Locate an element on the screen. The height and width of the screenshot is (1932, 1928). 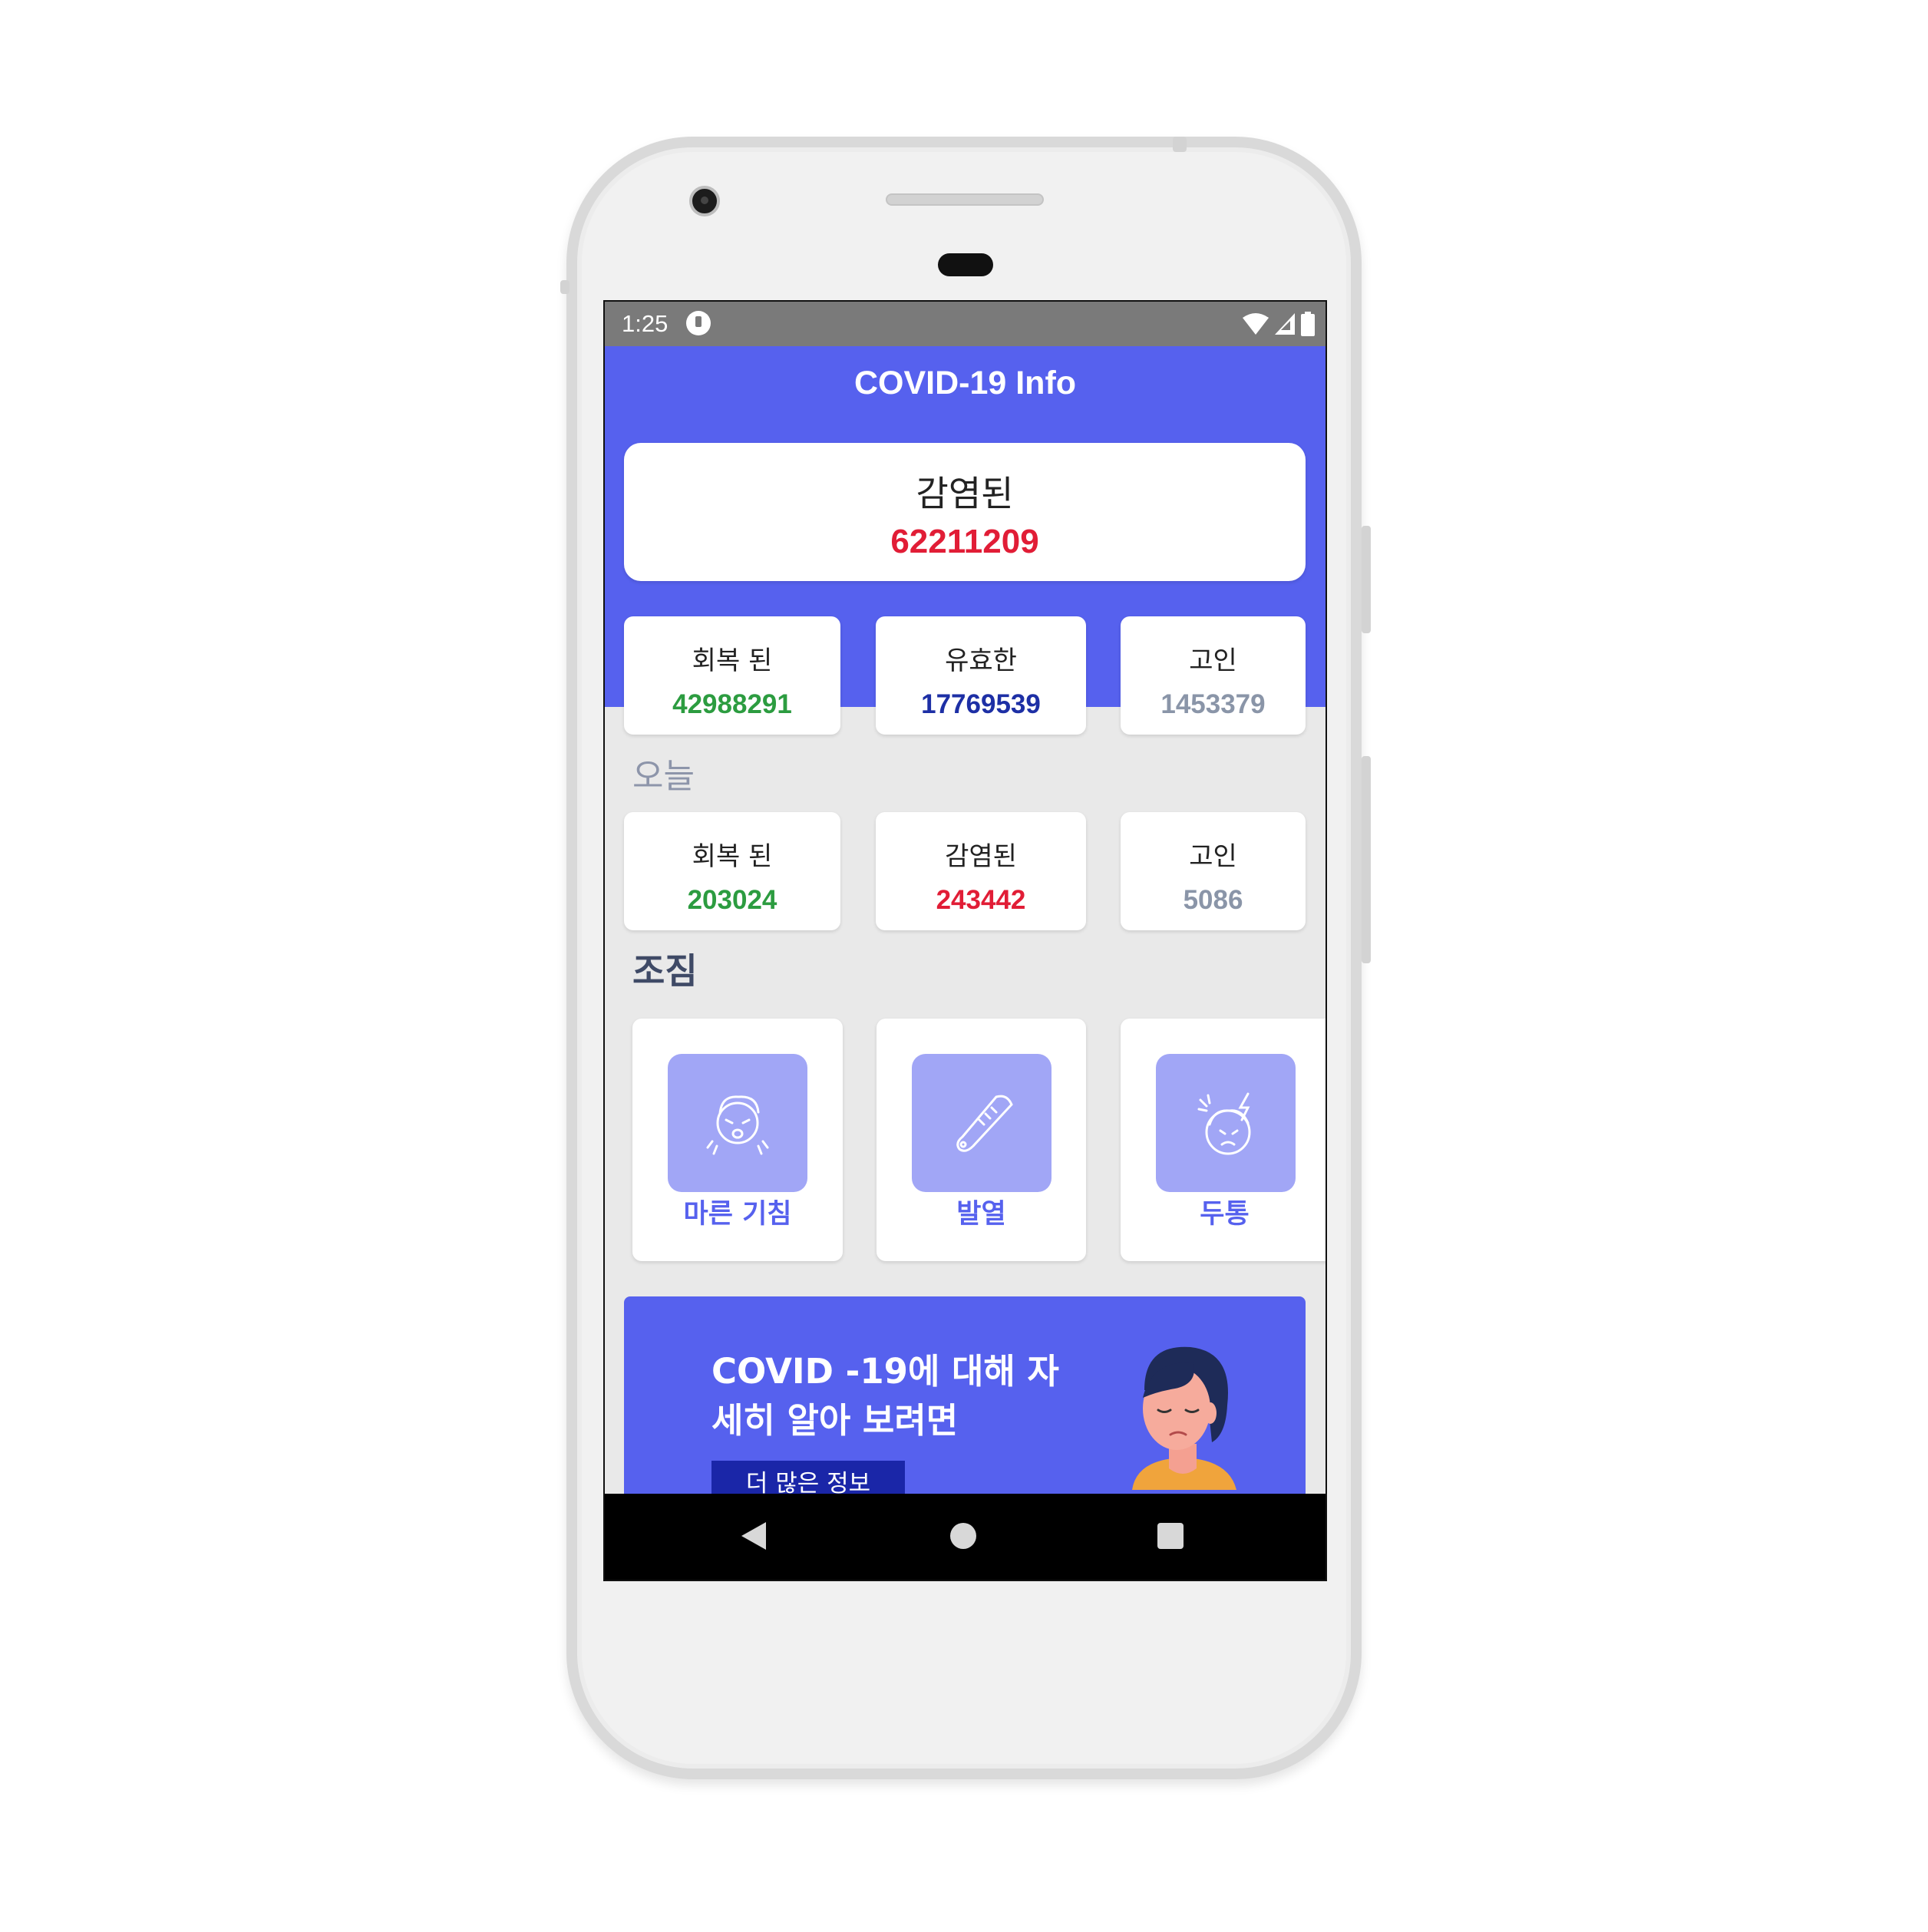
active-value: 17769539 is located at coordinates (981, 704).